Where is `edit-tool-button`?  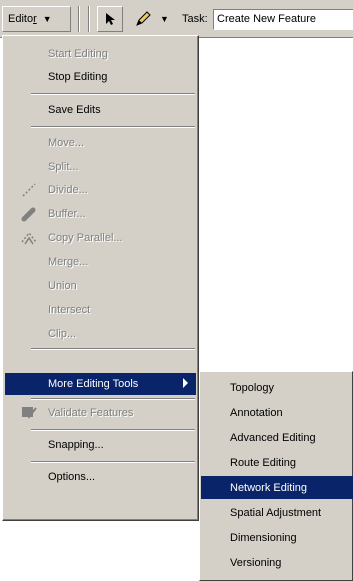 edit-tool-button is located at coordinates (110, 19).